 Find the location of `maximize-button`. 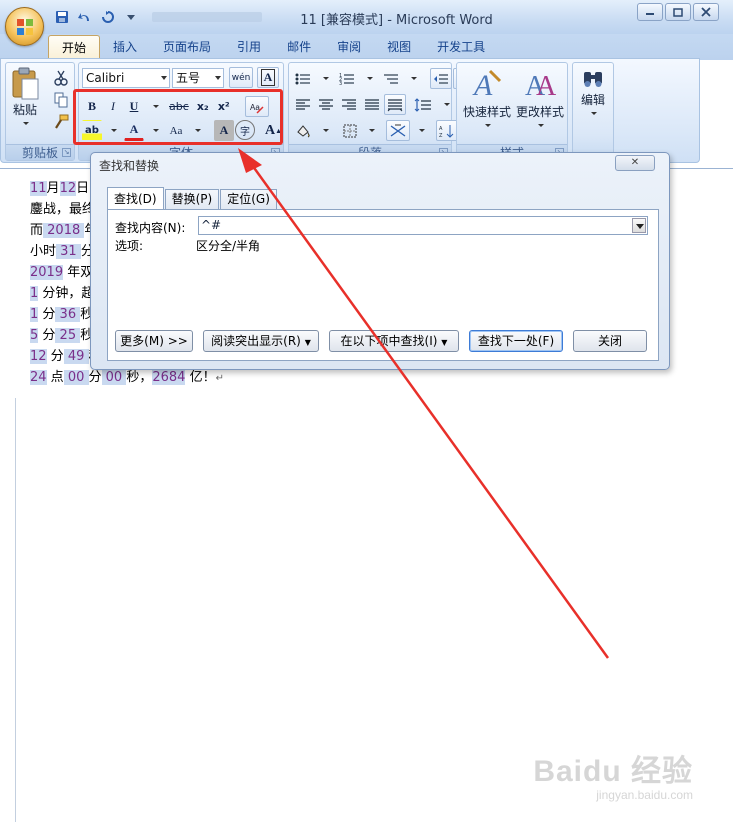

maximize-button is located at coordinates (678, 12).